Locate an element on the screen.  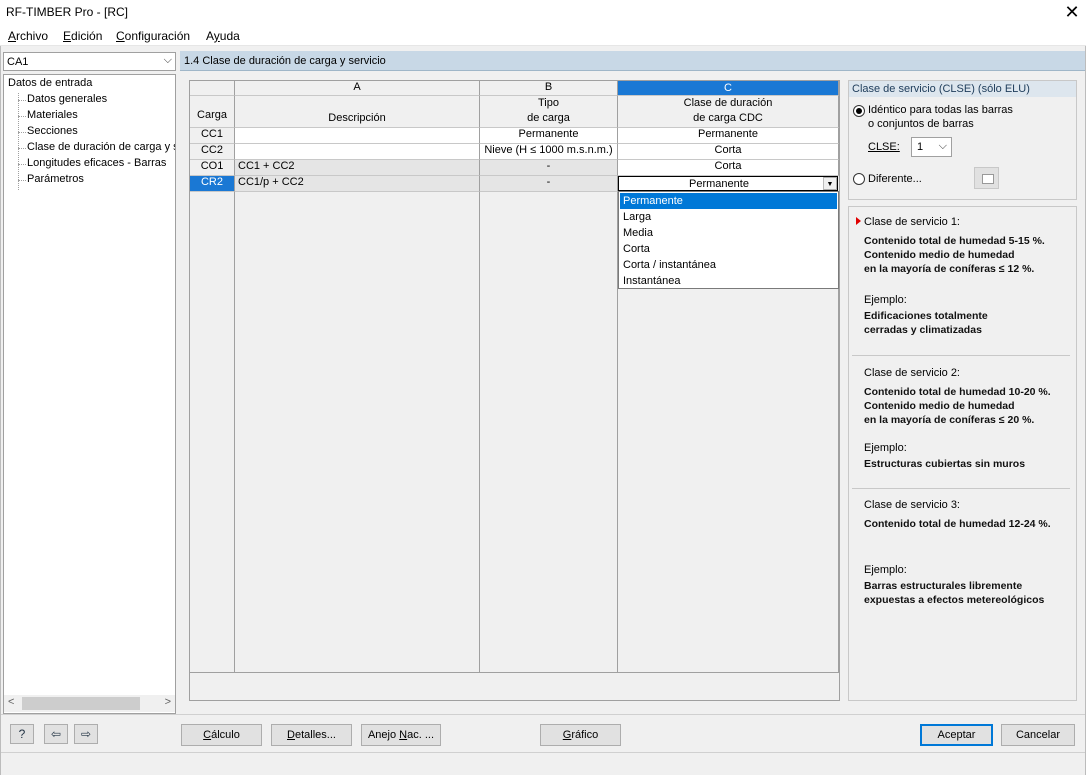
dropdown-option: Larga is located at coordinates (728, 217).